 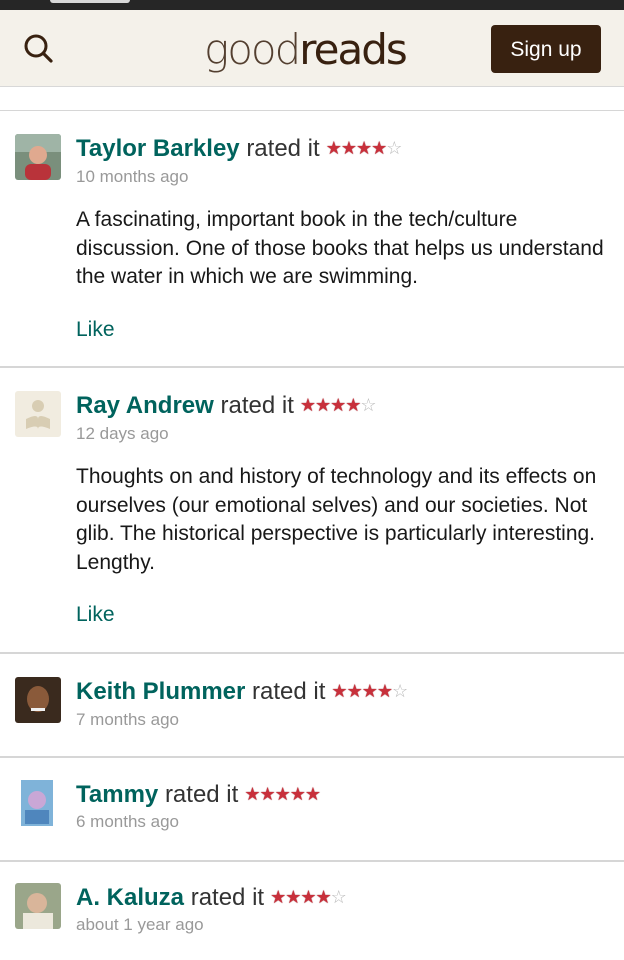 I want to click on review-item: Tammy rated it ★★★★★ 6 months ago, so click(x=312, y=810).